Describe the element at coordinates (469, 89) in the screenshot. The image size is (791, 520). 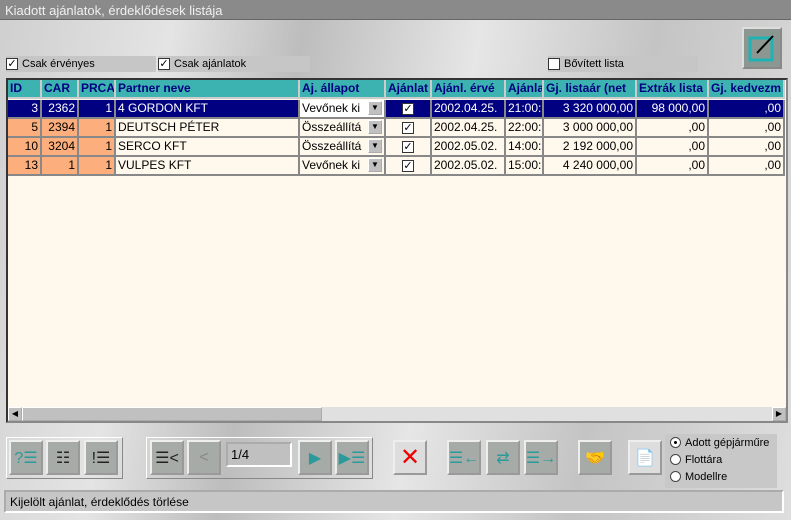
I see `column-header: Ajánl. érvé` at that location.